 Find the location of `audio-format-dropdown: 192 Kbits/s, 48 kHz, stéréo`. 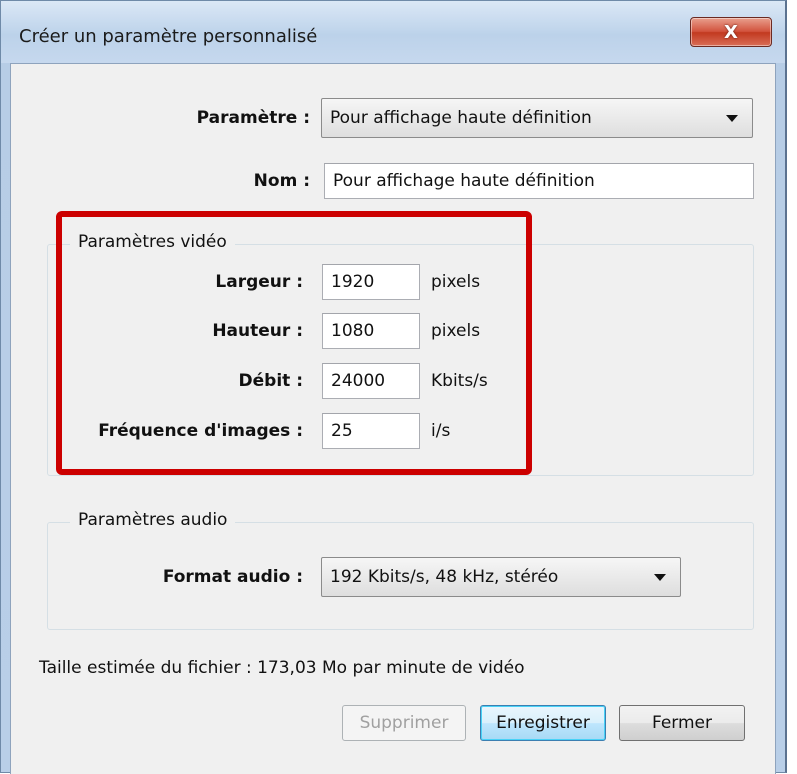

audio-format-dropdown: 192 Kbits/s, 48 kHz, stéréo is located at coordinates (501, 577).